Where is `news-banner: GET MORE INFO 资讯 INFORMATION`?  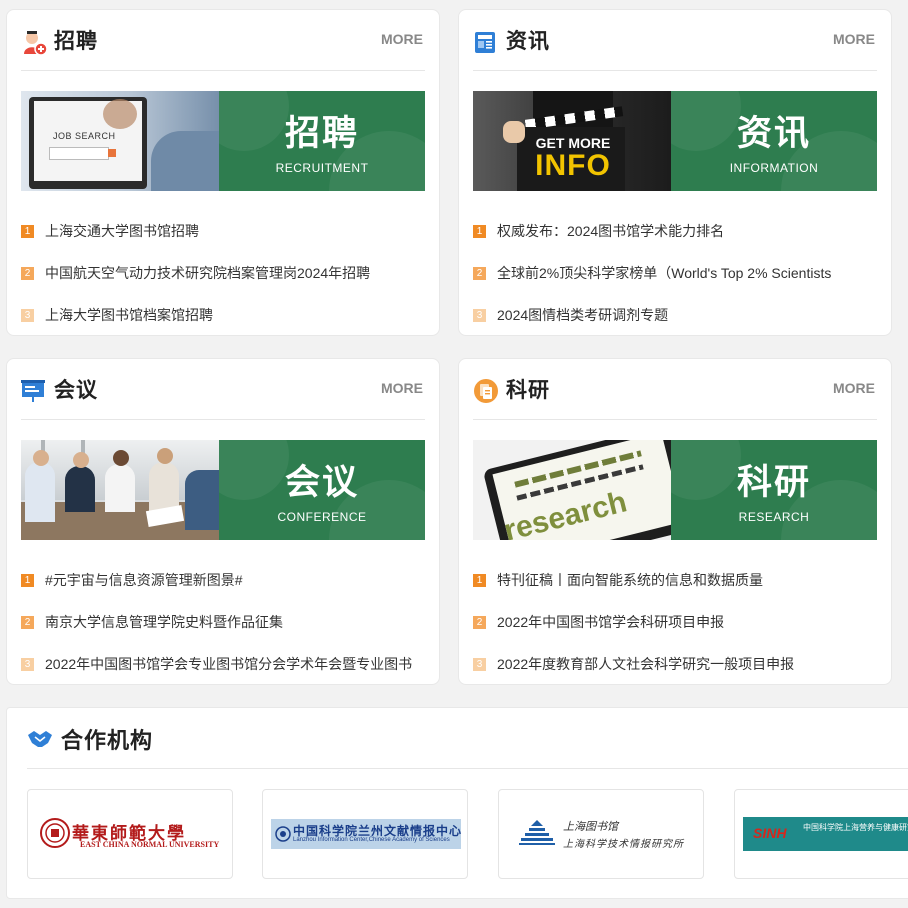 news-banner: GET MORE INFO 资讯 INFORMATION is located at coordinates (675, 141).